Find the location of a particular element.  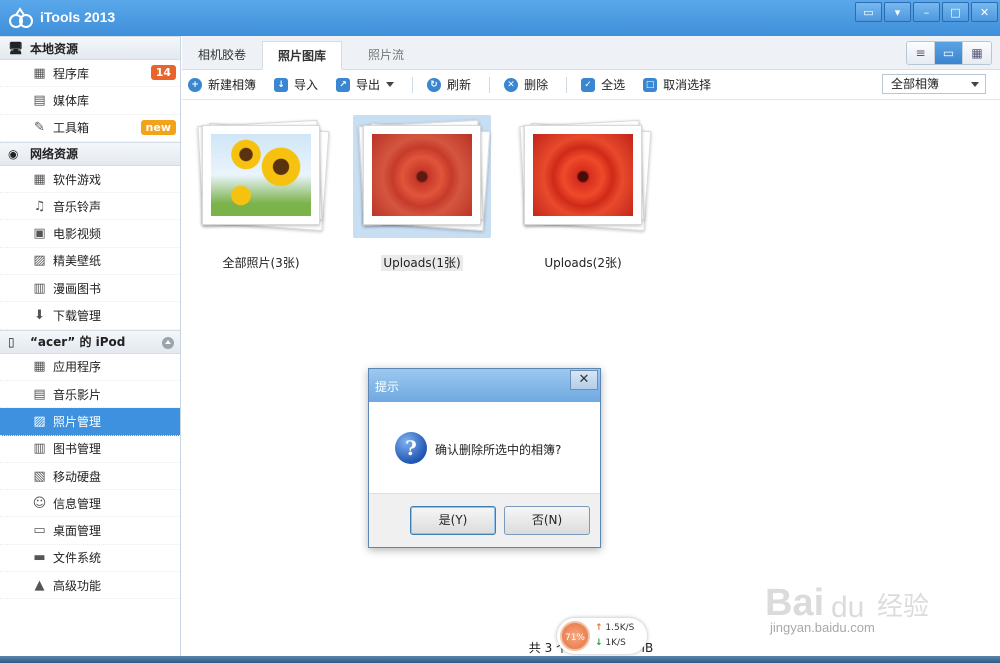

close-icon: ✕ is located at coordinates (984, 12).